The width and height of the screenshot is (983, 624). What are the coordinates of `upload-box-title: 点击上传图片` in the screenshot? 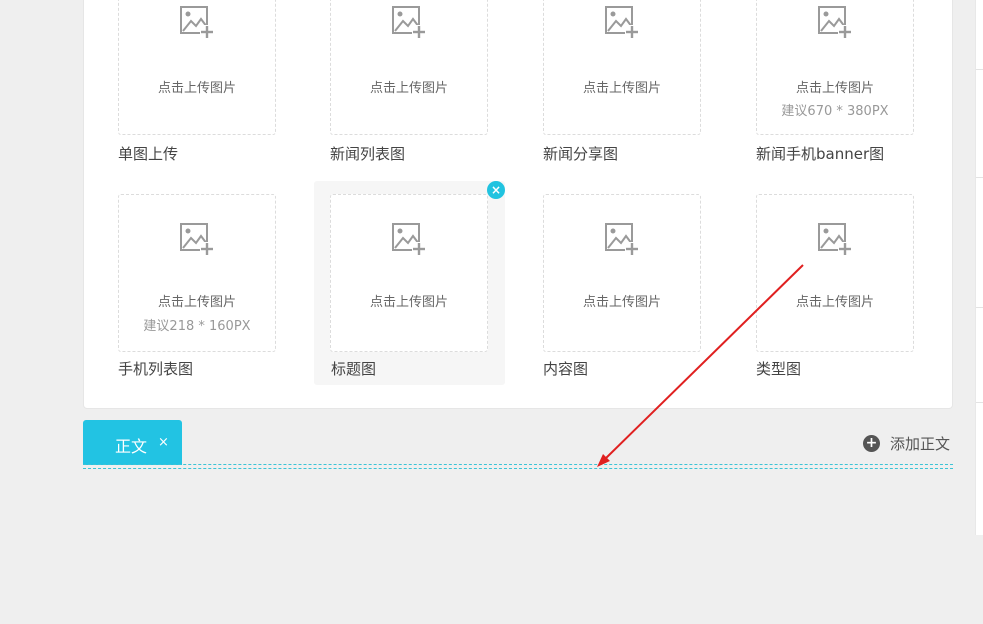 It's located at (409, 273).